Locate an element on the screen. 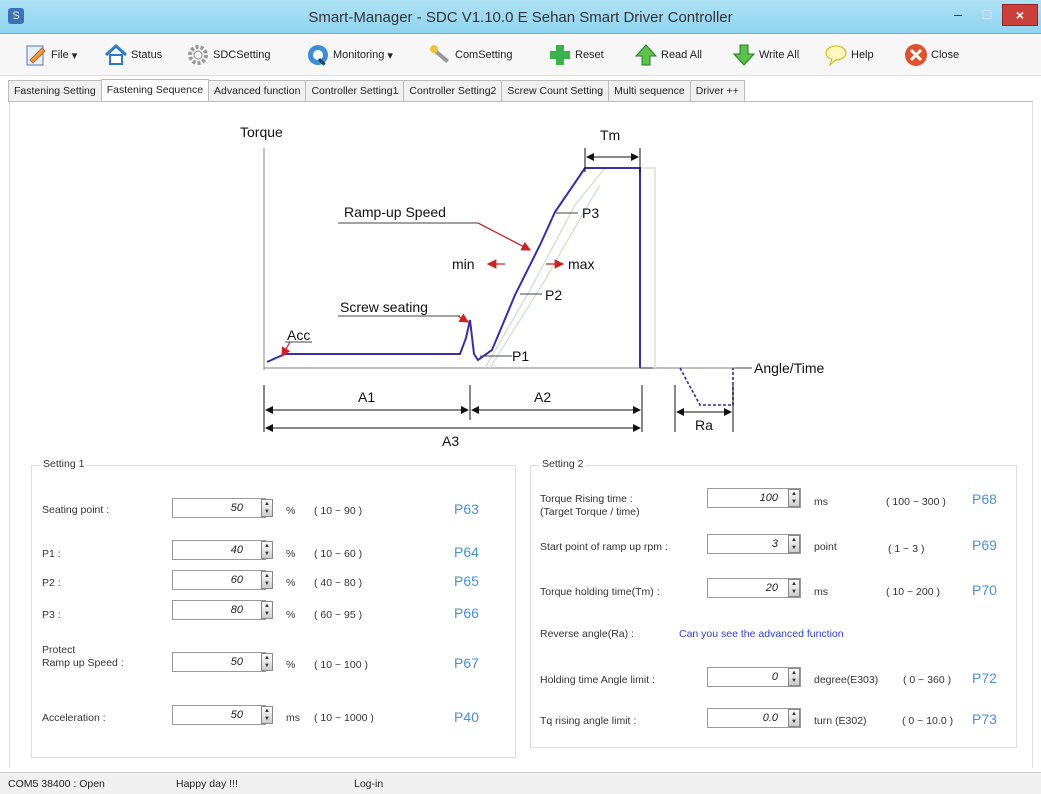 The image size is (1041, 794). torque-holding-time-spinner: ▲ ▼ is located at coordinates (794, 588).